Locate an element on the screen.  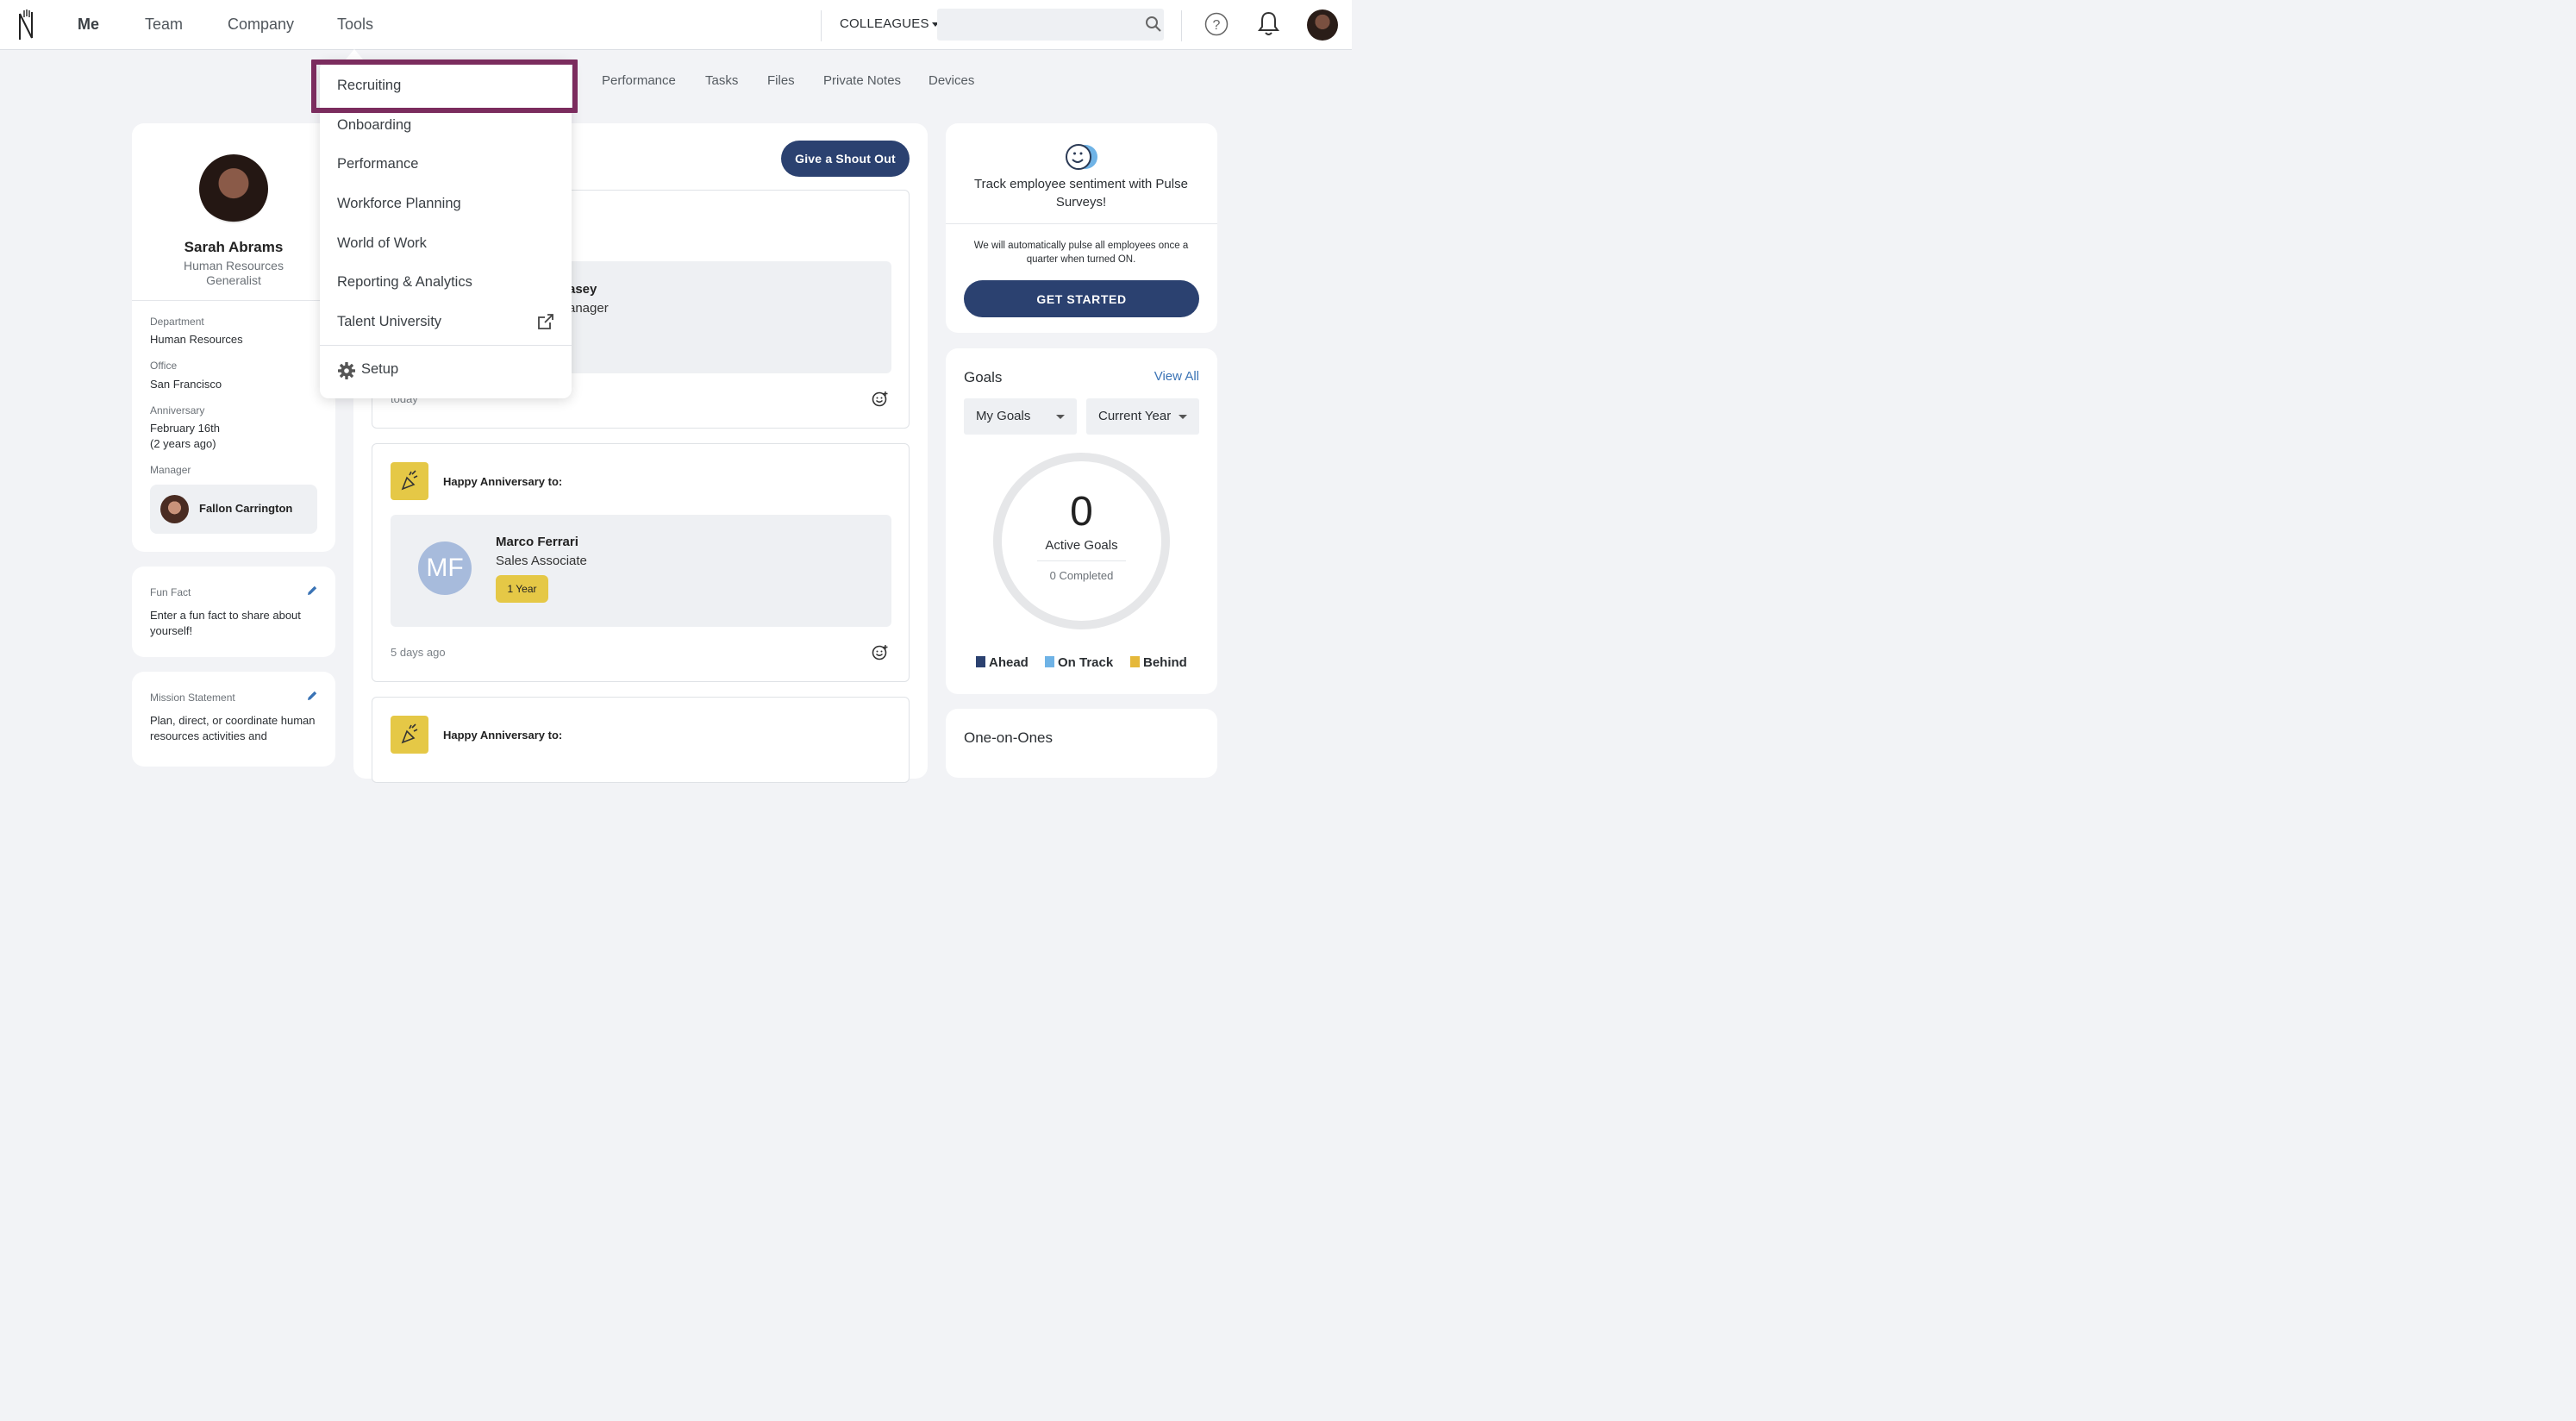
external-link-icon is located at coordinates (546, 321).